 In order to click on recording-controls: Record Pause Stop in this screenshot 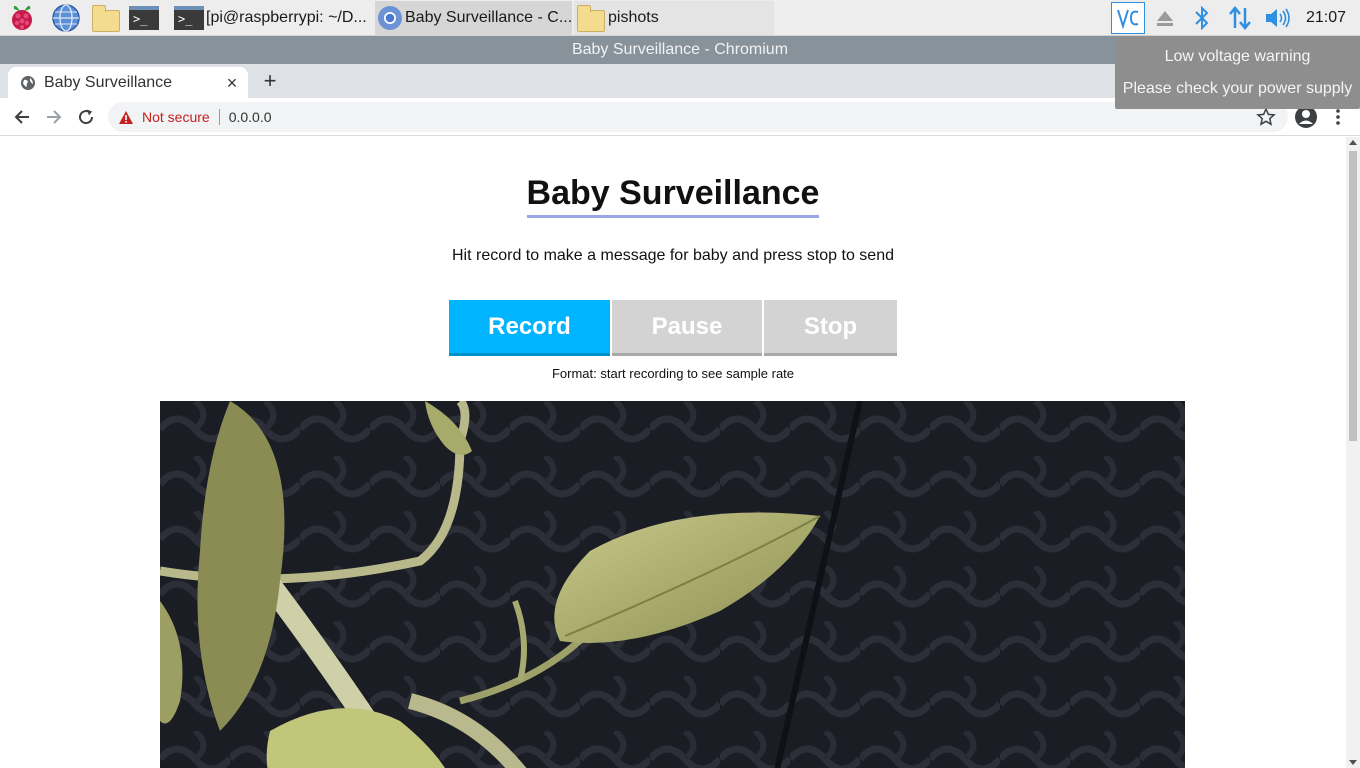, I will do `click(673, 328)`.